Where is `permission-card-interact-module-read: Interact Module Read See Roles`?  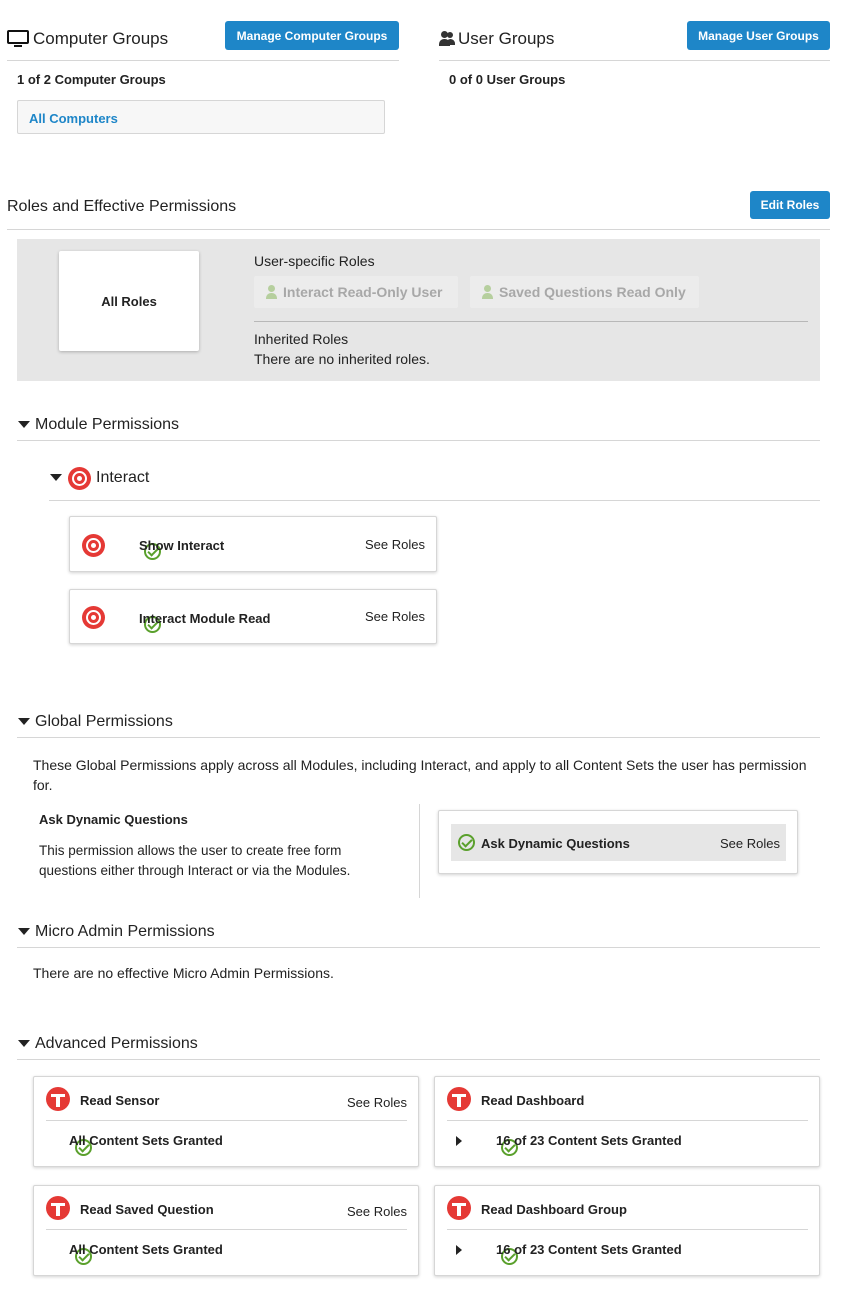
permission-card-interact-module-read: Interact Module Read See Roles is located at coordinates (253, 616).